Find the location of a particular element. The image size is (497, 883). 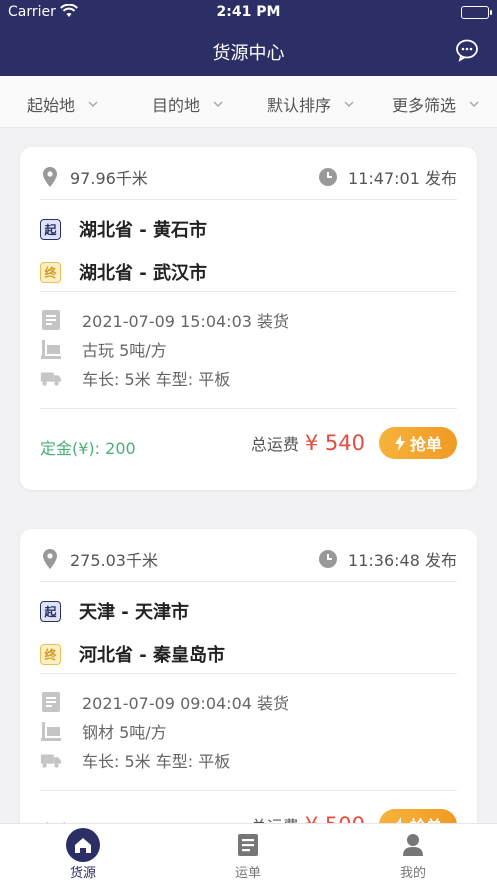

home-icon is located at coordinates (83, 845).